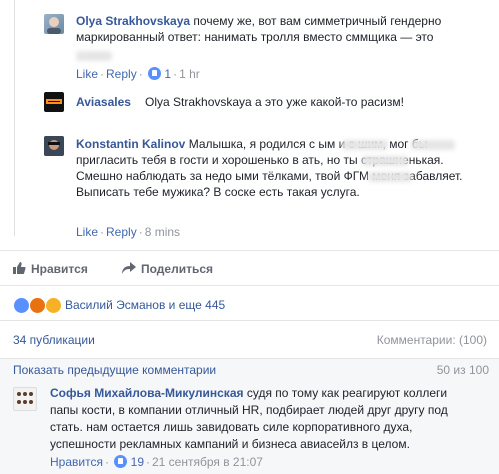 This screenshot has height=474, width=499. Describe the element at coordinates (145, 305) in the screenshot. I see `reactions-text: Василий Эсманов и еще 445` at that location.